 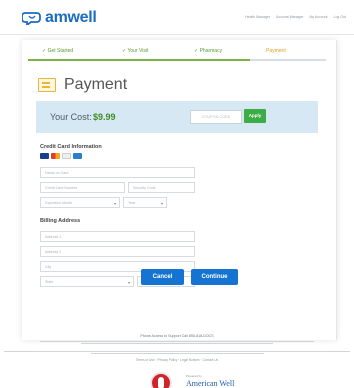 I want to click on step-payment: Payment, so click(x=276, y=51).